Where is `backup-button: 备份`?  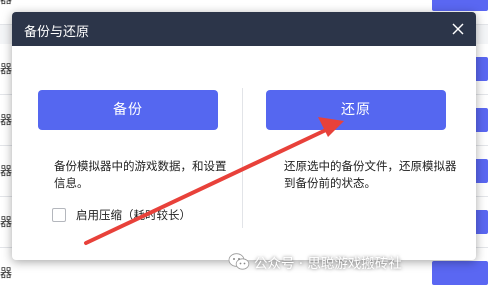
backup-button: 备份 is located at coordinates (128, 110).